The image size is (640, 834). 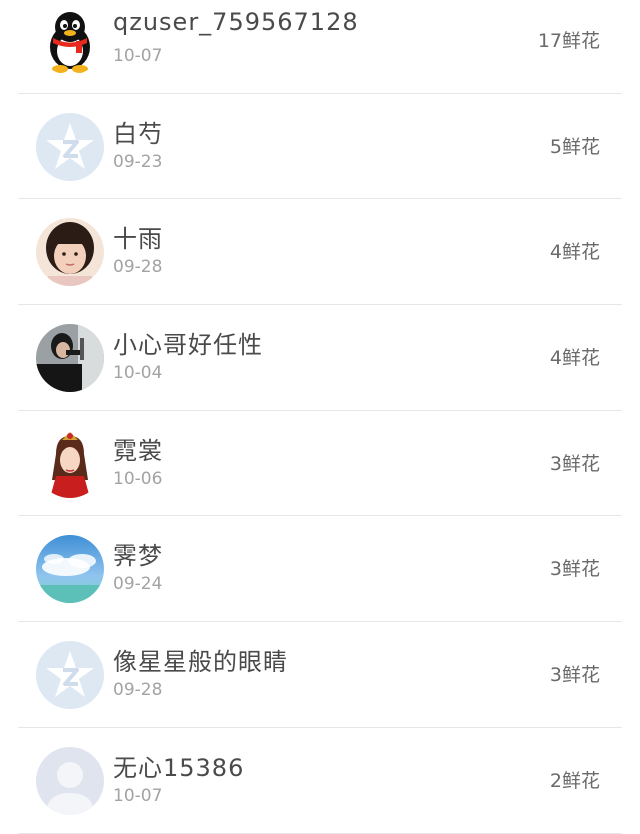 I want to click on date-label: 09-24, so click(x=138, y=584).